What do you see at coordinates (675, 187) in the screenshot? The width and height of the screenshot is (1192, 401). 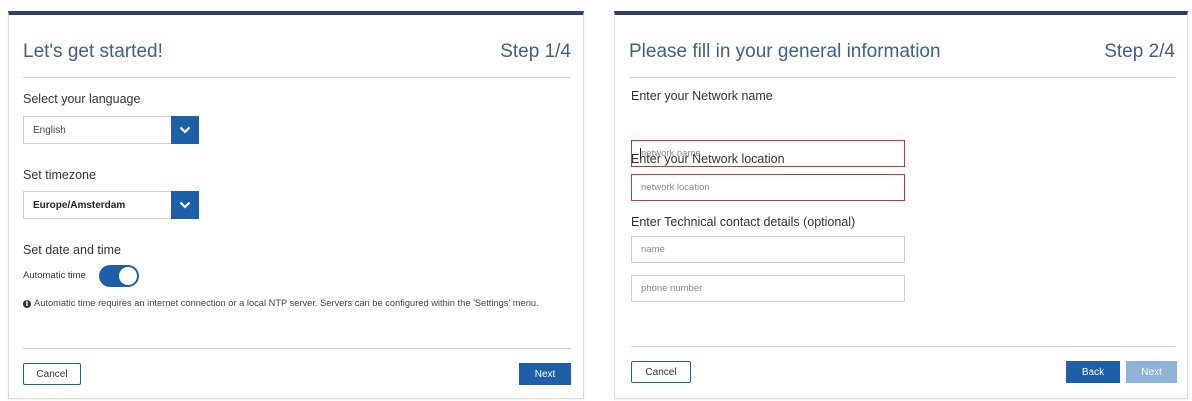 I see `network-location-placeholder: network location` at bounding box center [675, 187].